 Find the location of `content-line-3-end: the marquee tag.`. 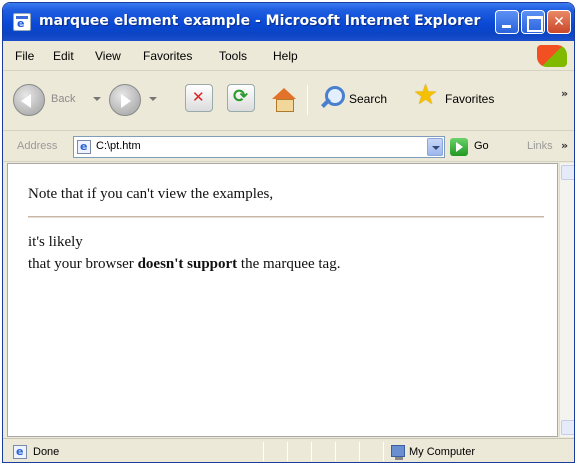

content-line-3-end: the marquee tag. is located at coordinates (289, 264).